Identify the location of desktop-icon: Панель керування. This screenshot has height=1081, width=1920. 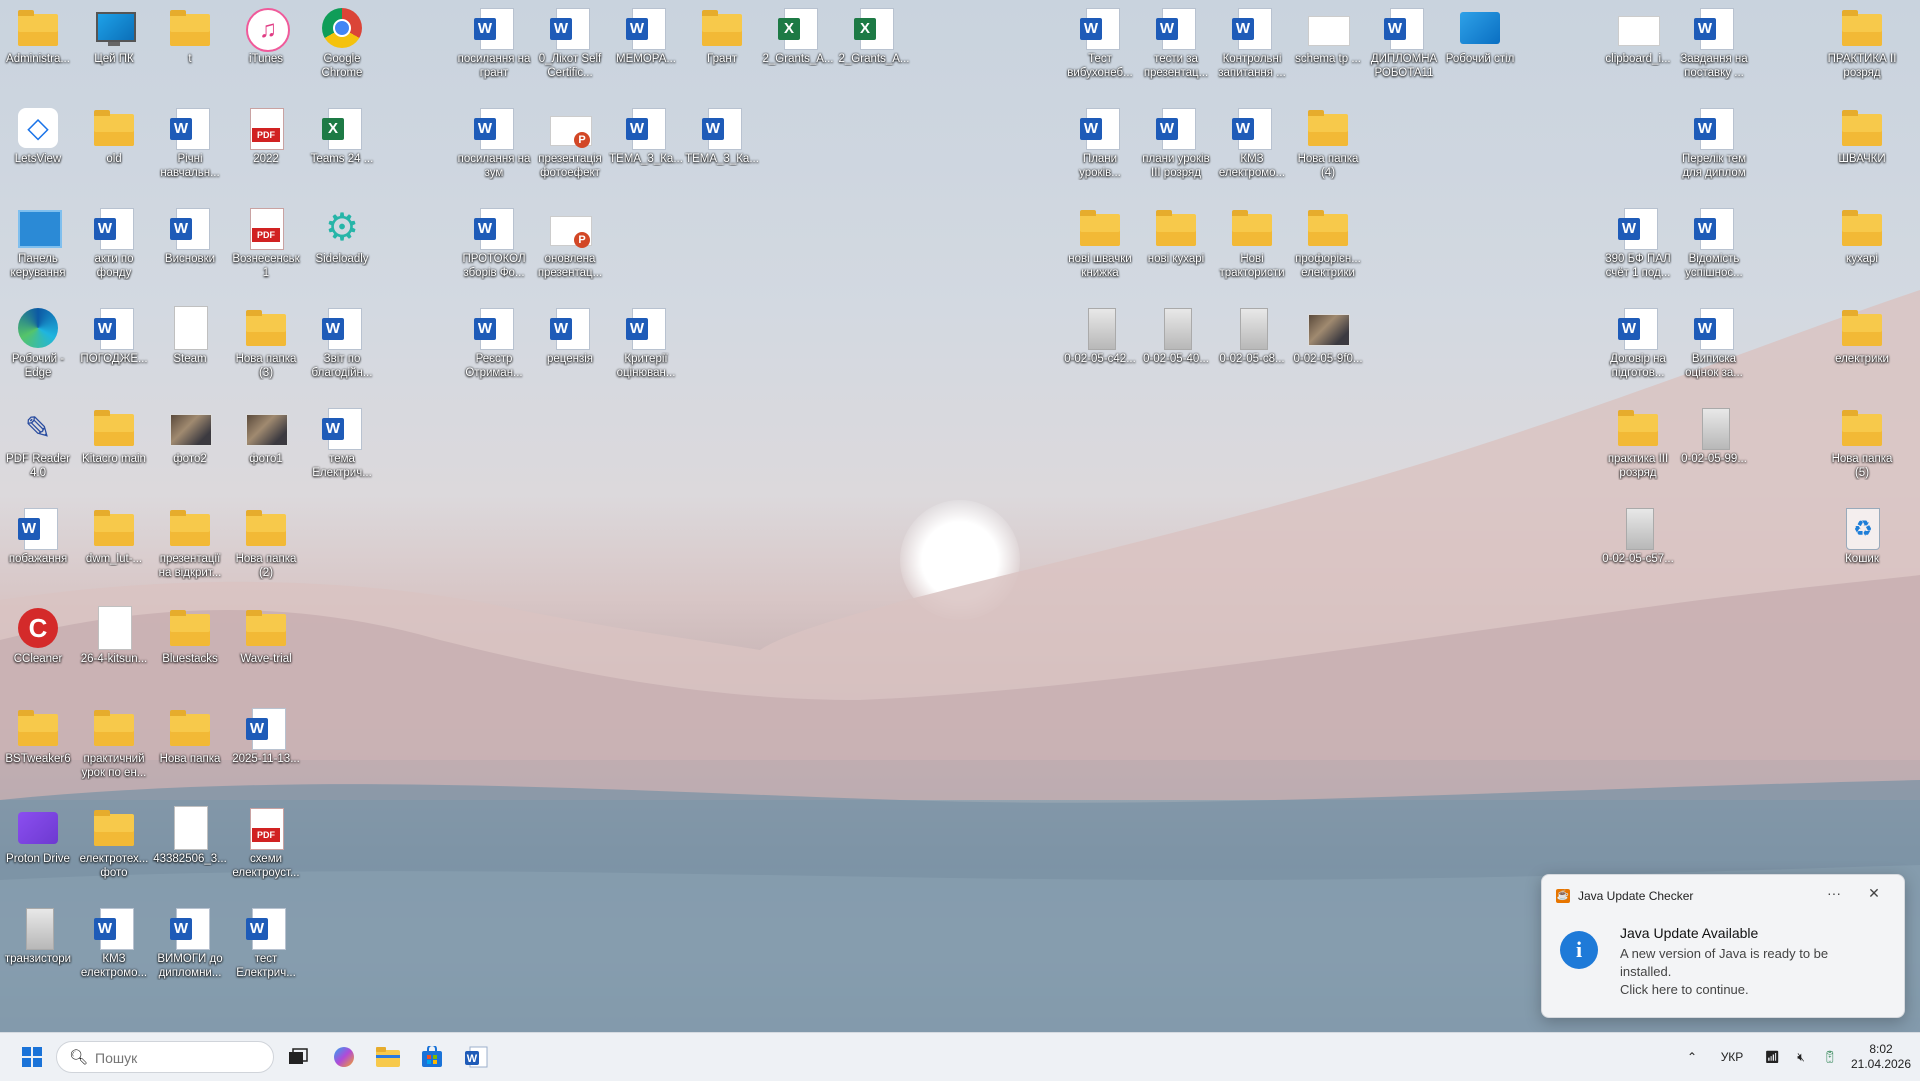
(38, 248).